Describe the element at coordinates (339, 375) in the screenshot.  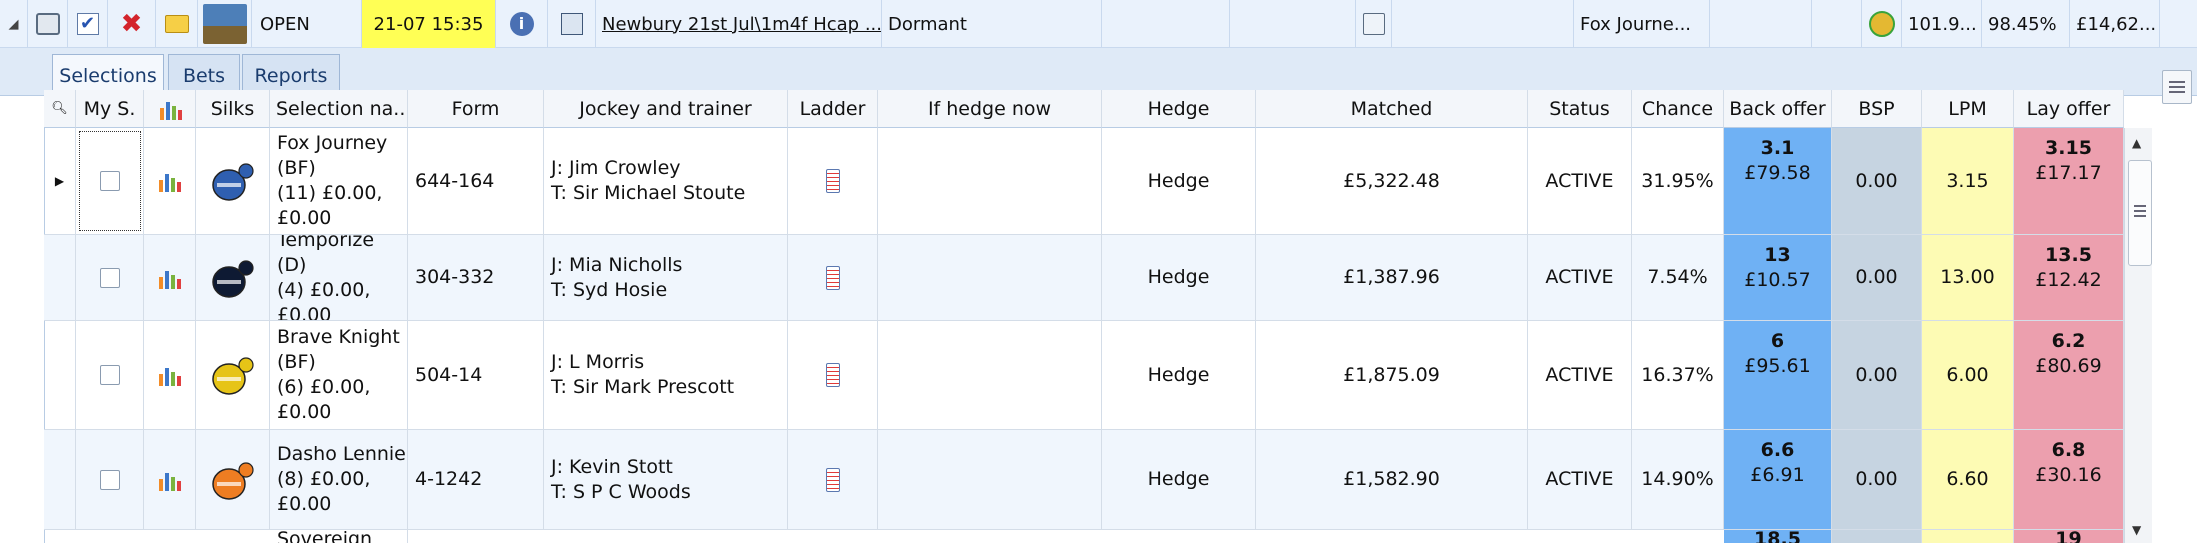
I see `selection-name: Brave Knight (BF) (6) £0.00, £0.00` at that location.